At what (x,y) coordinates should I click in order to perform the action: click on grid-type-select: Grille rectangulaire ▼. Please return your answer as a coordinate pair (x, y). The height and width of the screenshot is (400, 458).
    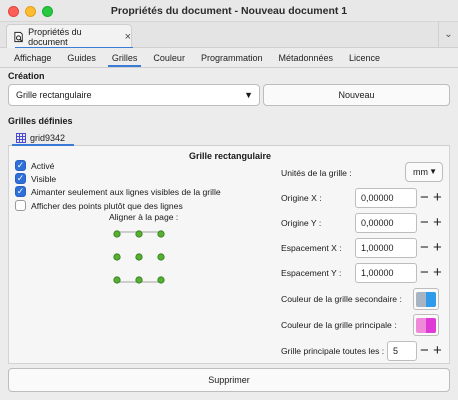
    Looking at the image, I should click on (134, 95).